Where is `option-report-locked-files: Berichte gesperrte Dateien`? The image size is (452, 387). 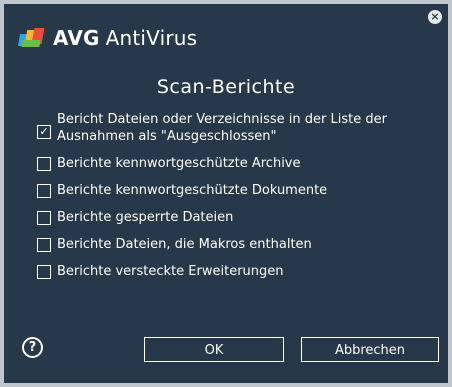 option-report-locked-files: Berichte gesperrte Dateien is located at coordinates (233, 217).